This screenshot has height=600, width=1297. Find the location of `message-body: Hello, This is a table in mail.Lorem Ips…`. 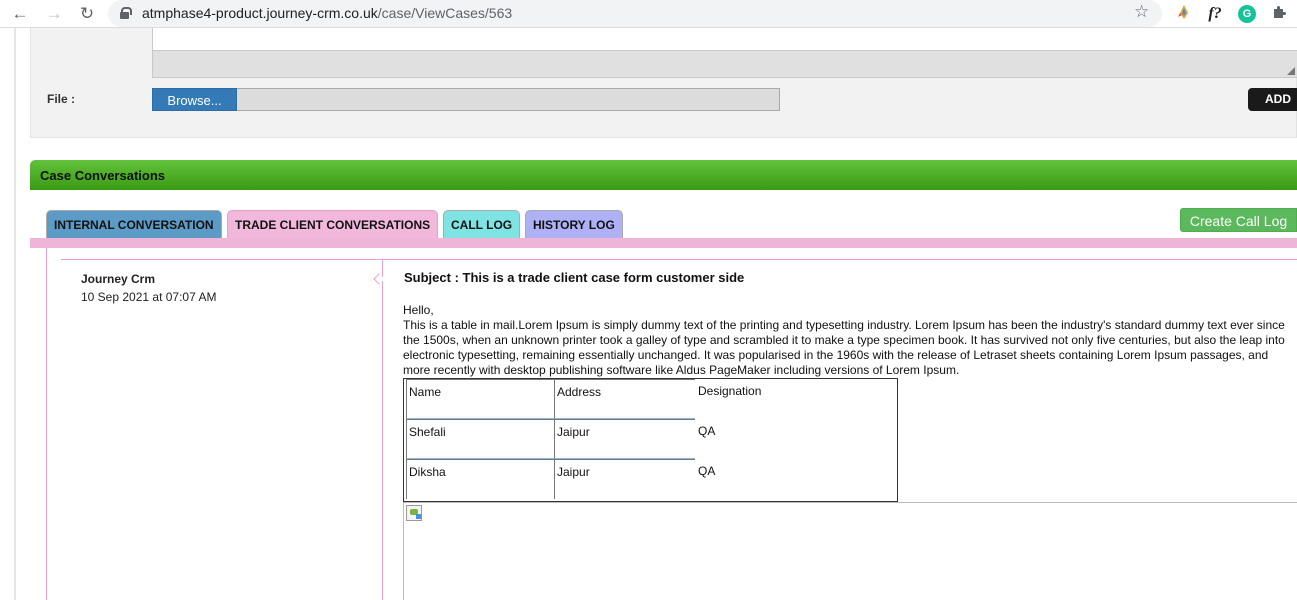

message-body: Hello, This is a table in mail.Lorem Ips… is located at coordinates (845, 340).